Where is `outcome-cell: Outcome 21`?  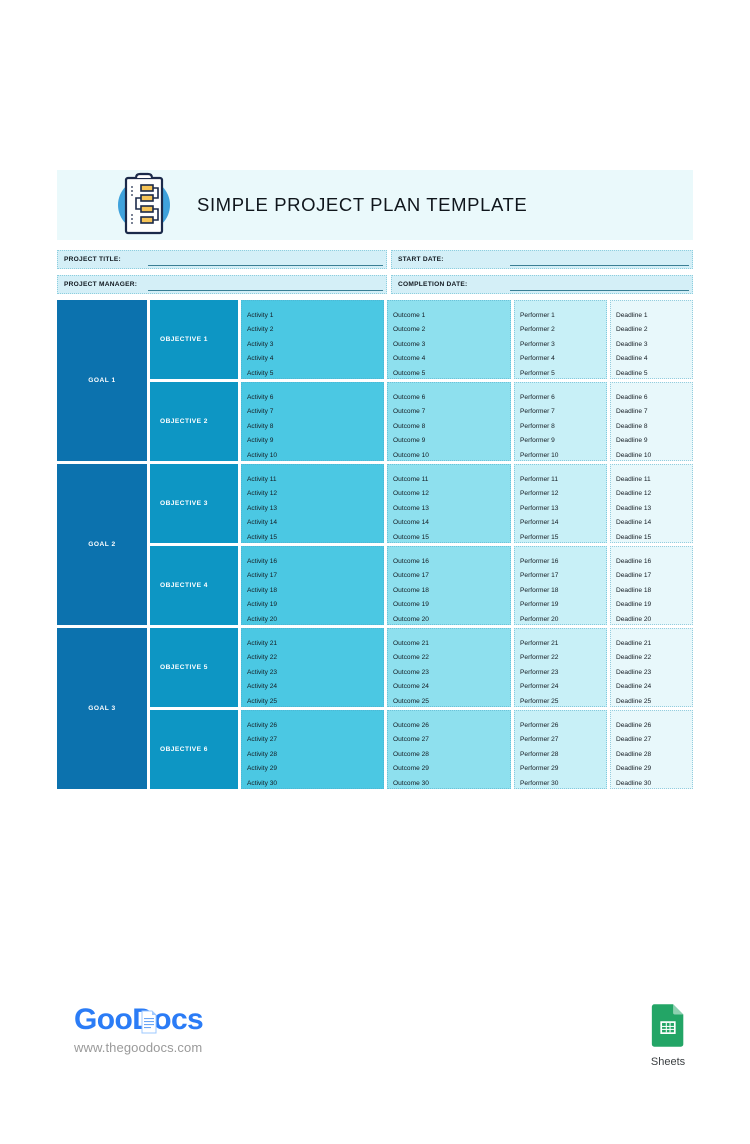 outcome-cell: Outcome 21 is located at coordinates (451, 644).